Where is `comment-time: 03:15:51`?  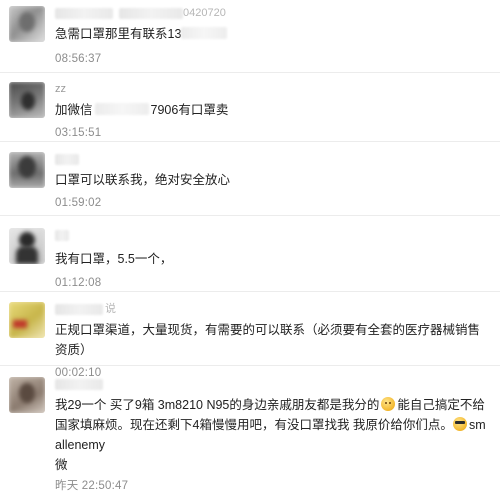
comment-time: 03:15:51 is located at coordinates (78, 133).